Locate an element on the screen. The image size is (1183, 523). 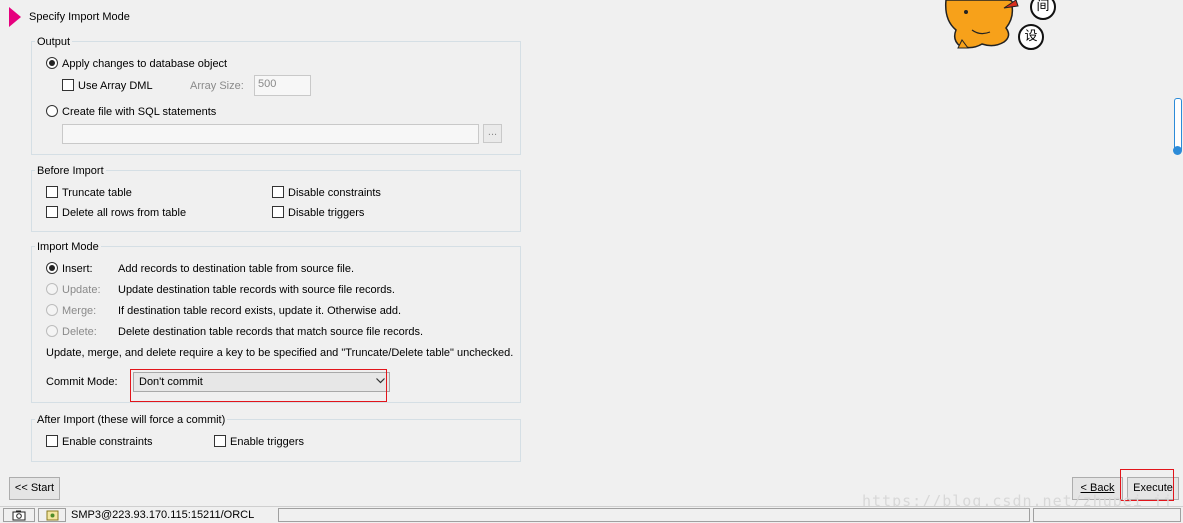
delete-mode-radio is located at coordinates (52, 331).